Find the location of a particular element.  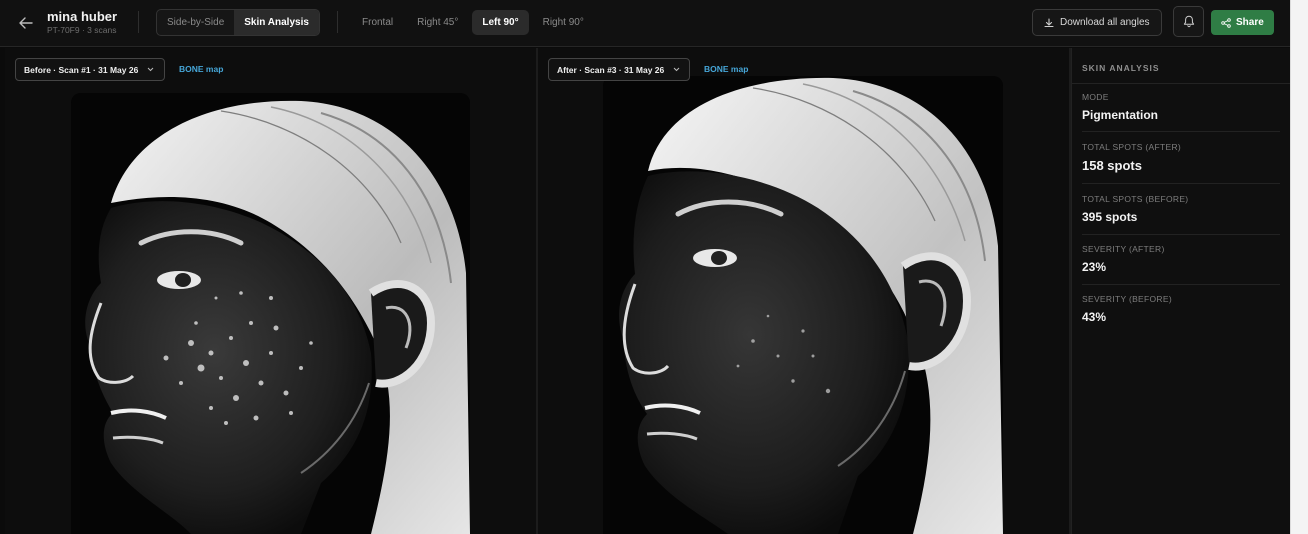

metric-value: Pigmentation is located at coordinates (1120, 115).